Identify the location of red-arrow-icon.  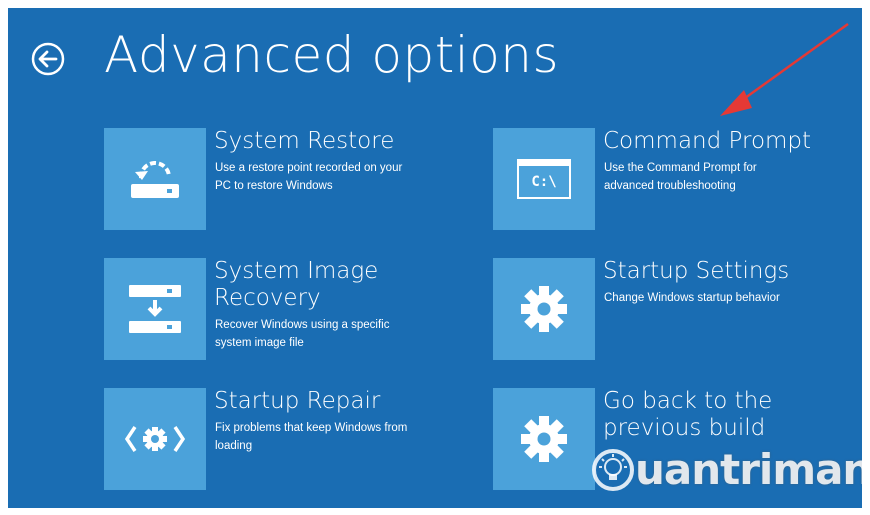
(784, 69).